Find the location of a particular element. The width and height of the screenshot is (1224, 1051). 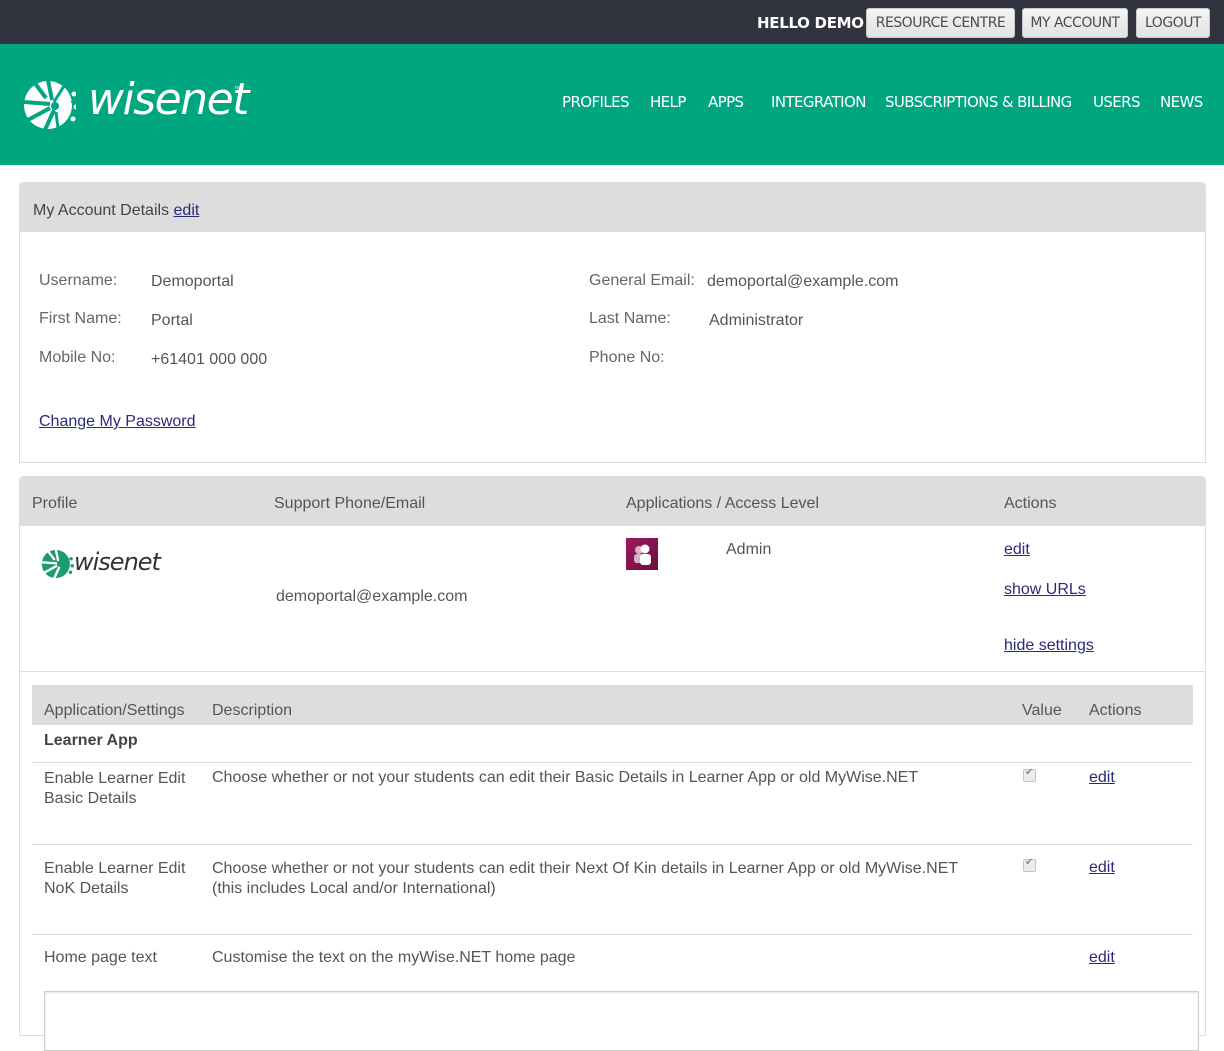

nav-news: NEWS is located at coordinates (1181, 102).